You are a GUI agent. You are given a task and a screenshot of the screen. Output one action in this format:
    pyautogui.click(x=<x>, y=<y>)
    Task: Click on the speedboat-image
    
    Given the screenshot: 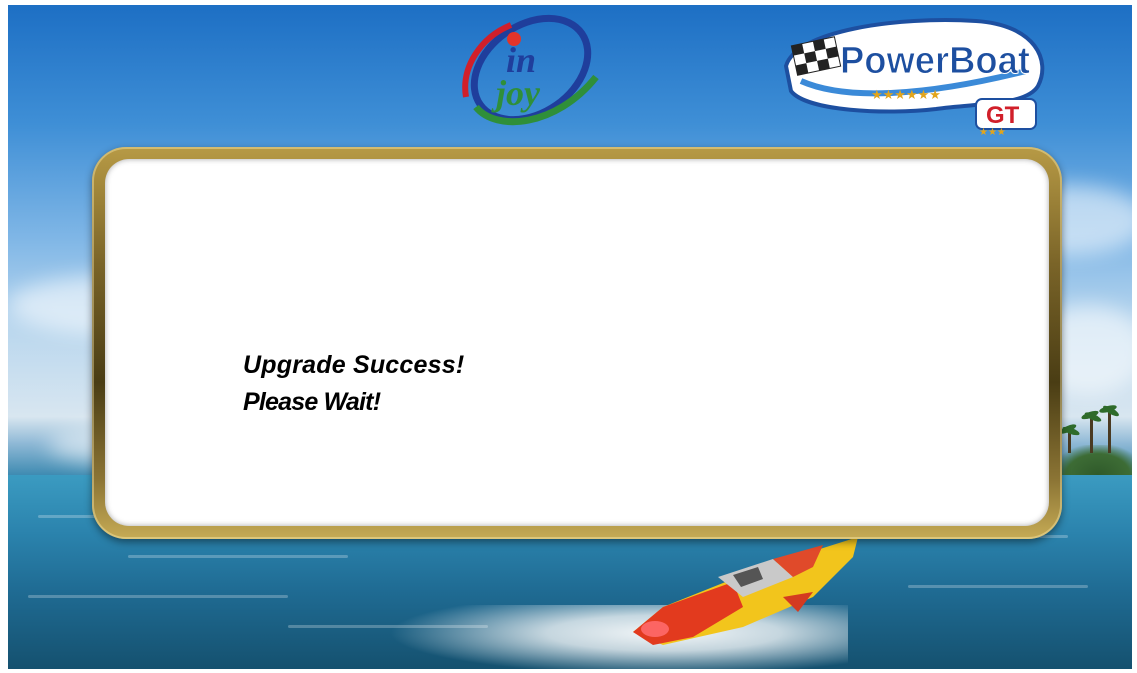 What is the action you would take?
    pyautogui.click(x=745, y=591)
    